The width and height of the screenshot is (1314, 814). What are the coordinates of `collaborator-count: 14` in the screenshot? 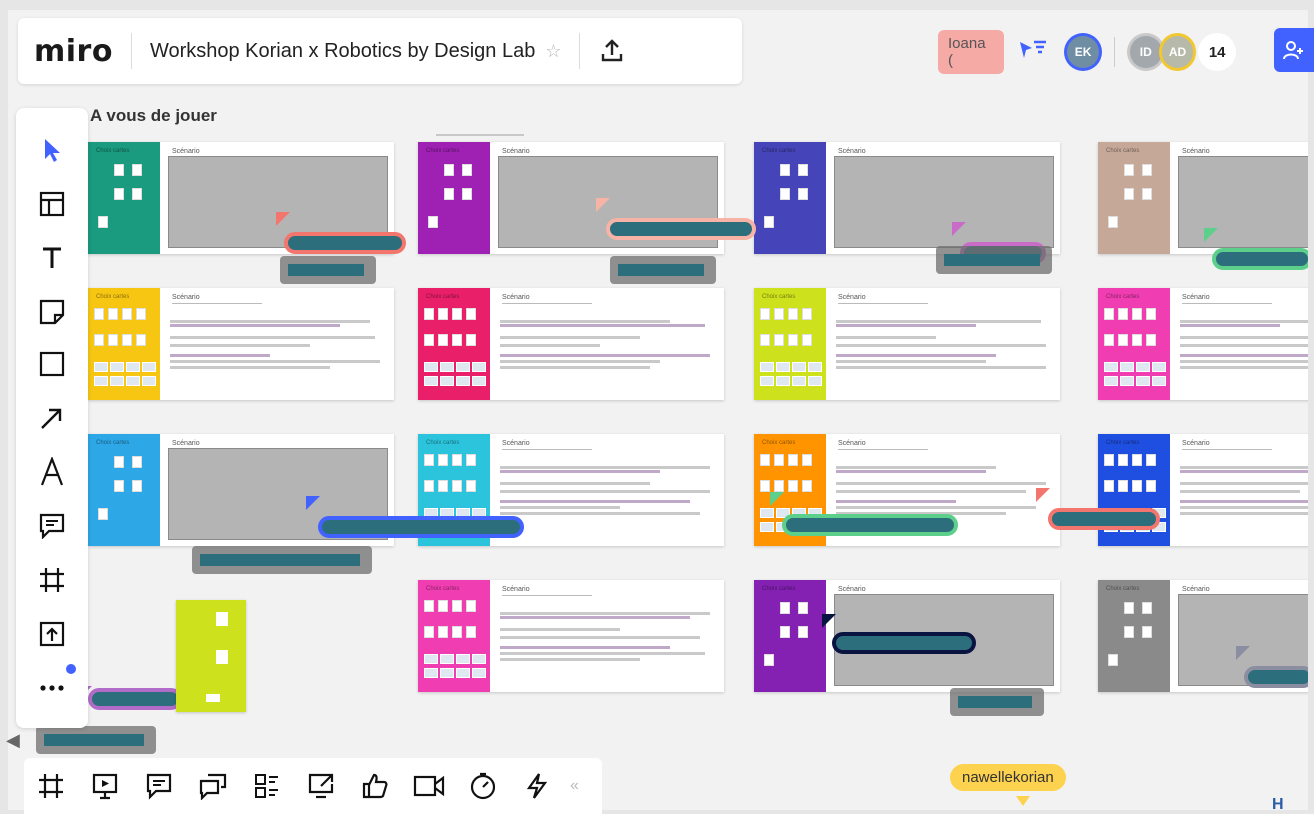 It's located at (1217, 52).